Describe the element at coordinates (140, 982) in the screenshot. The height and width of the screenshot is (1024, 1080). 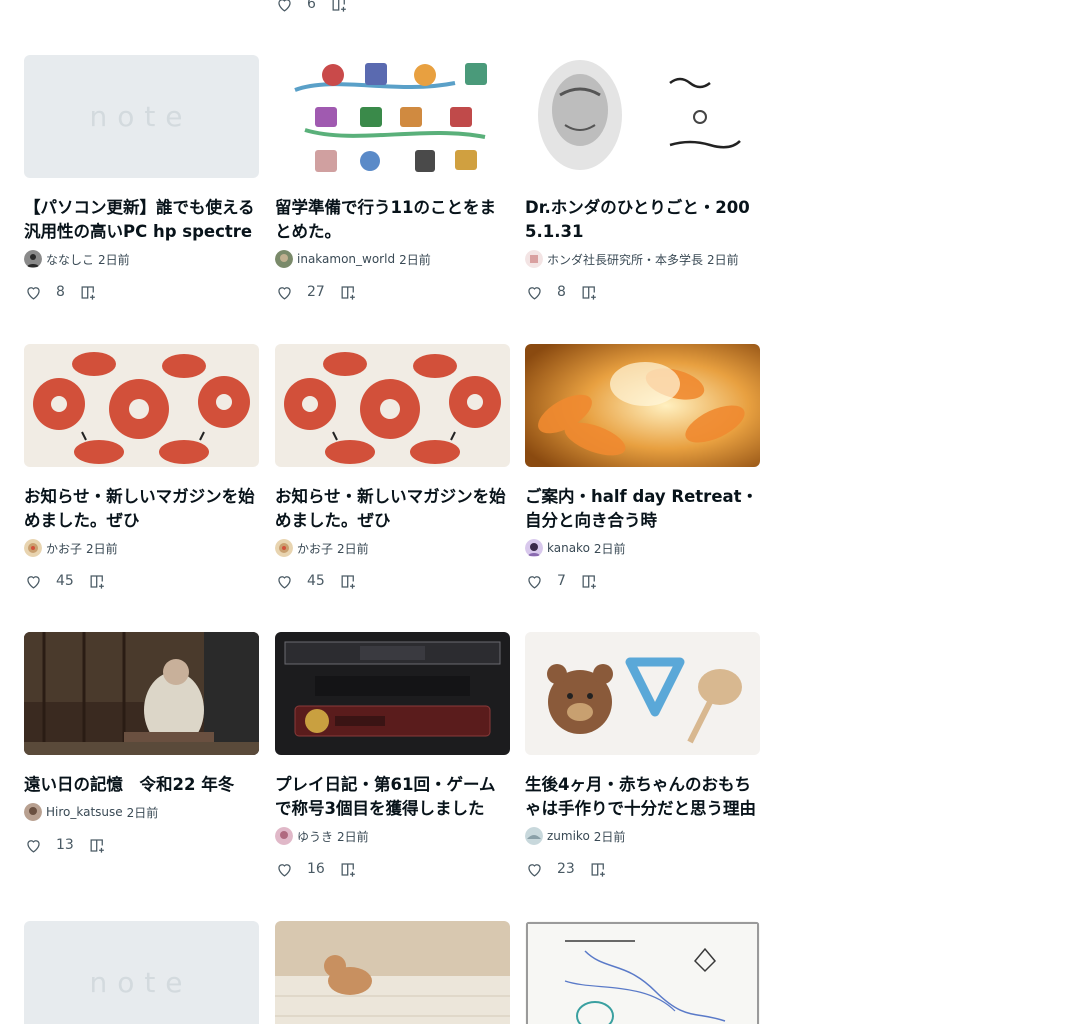
I see `svg-text: note` at that location.